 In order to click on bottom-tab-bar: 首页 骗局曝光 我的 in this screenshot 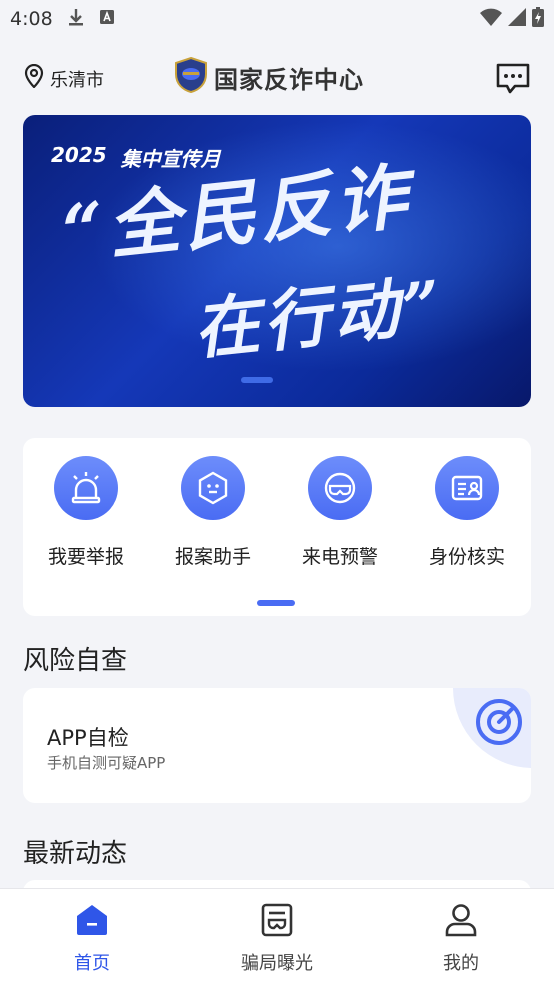, I will do `click(277, 936)`.